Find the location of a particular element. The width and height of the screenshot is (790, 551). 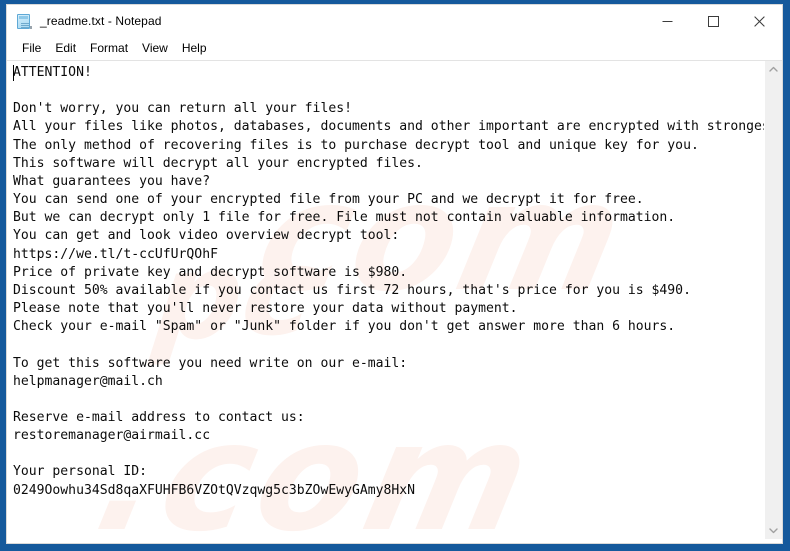

title-bar: _readme.txt - Notepad is located at coordinates (394, 21).